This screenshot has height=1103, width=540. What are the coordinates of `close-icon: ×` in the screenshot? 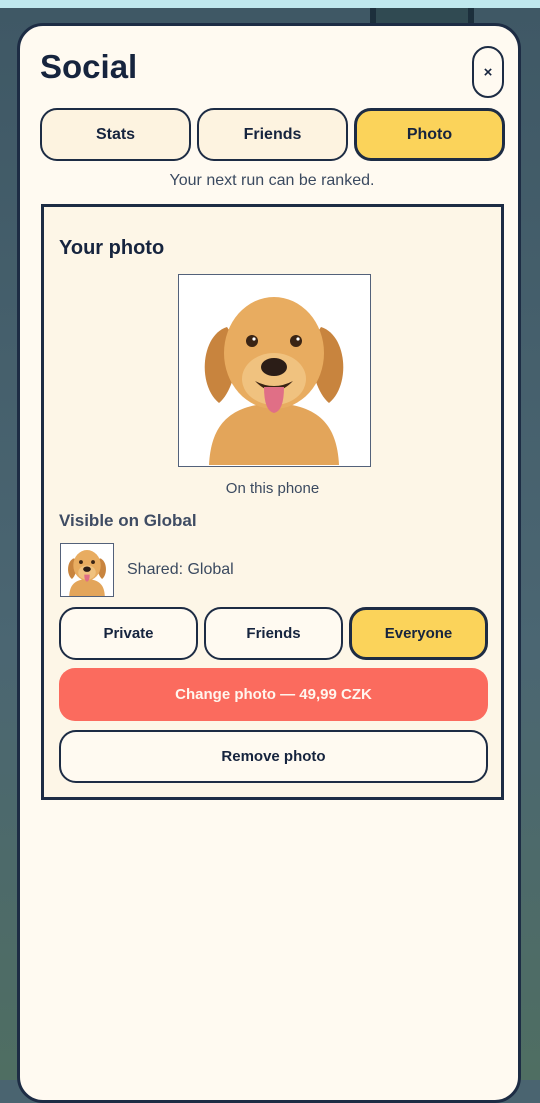 It's located at (488, 72).